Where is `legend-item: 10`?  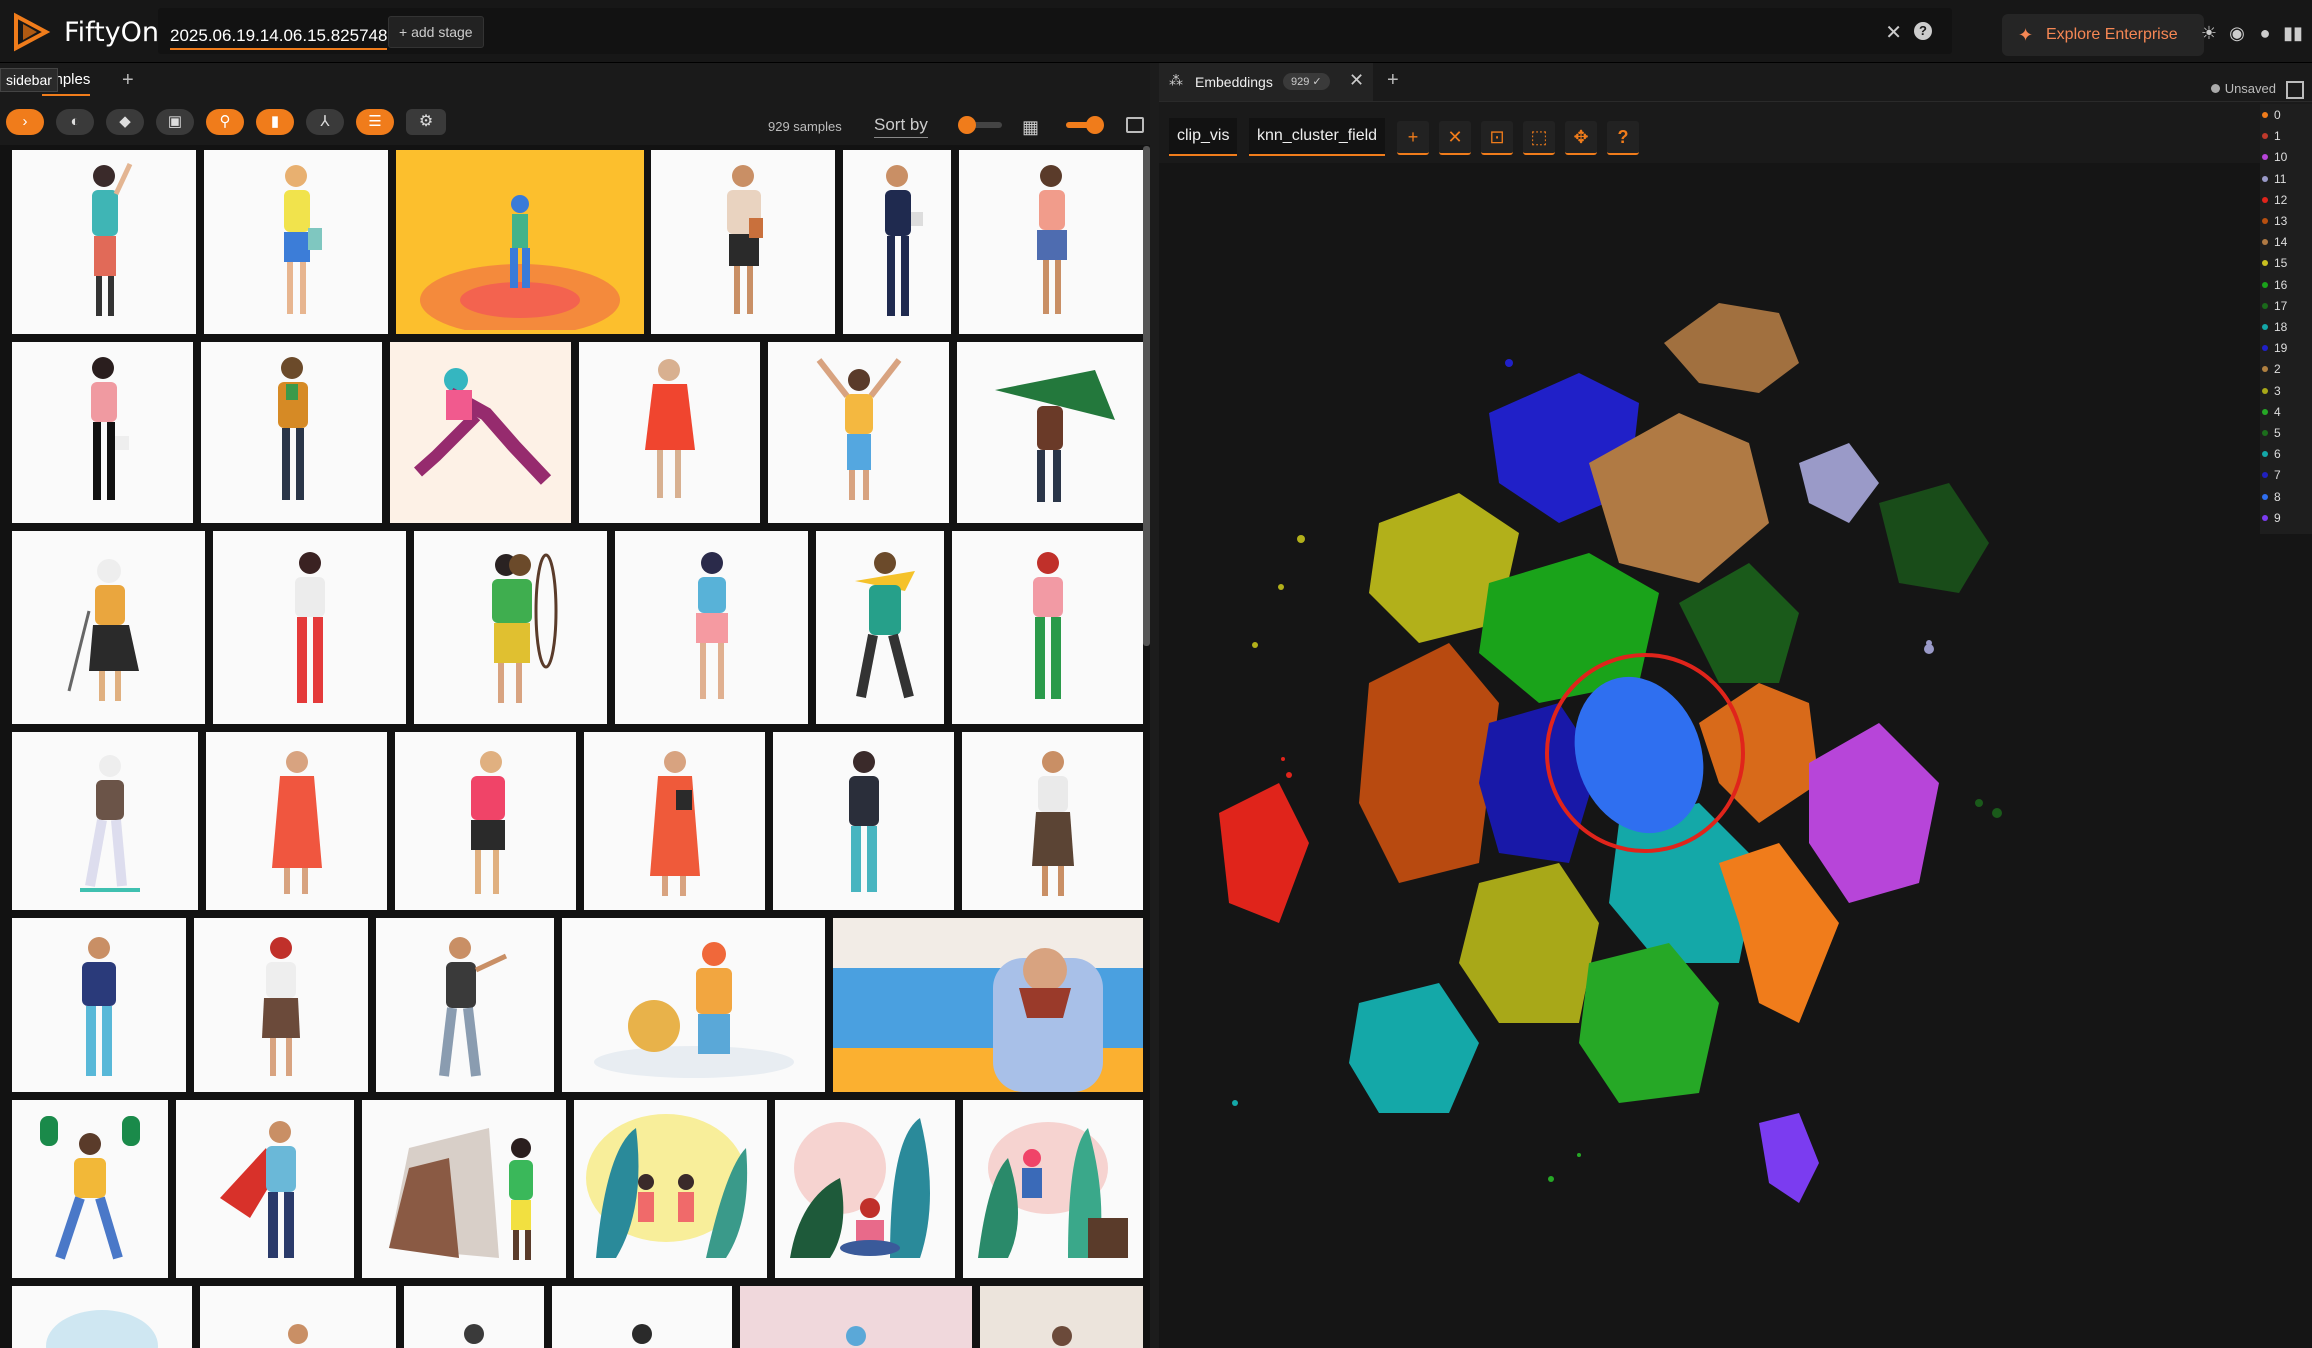
legend-item: 10 is located at coordinates (2274, 157).